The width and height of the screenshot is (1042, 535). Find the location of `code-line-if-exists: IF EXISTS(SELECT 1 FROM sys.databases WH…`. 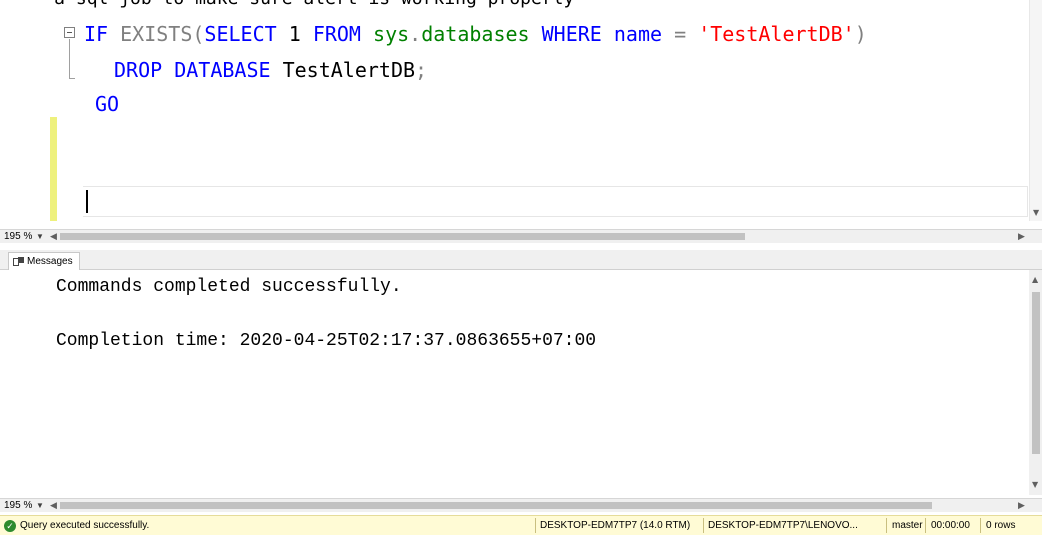

code-line-if-exists: IF EXISTS(SELECT 1 FROM sys.databases WH… is located at coordinates (475, 34).